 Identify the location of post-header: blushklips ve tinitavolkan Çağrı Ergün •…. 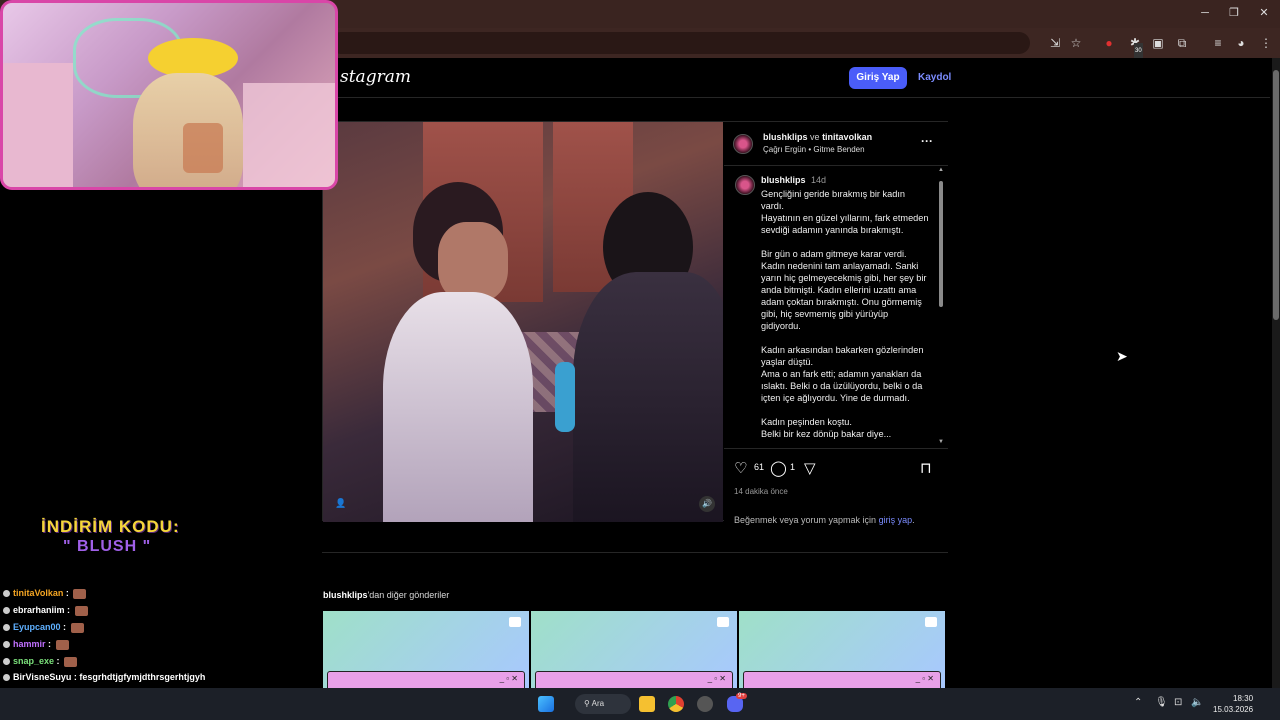
(836, 144).